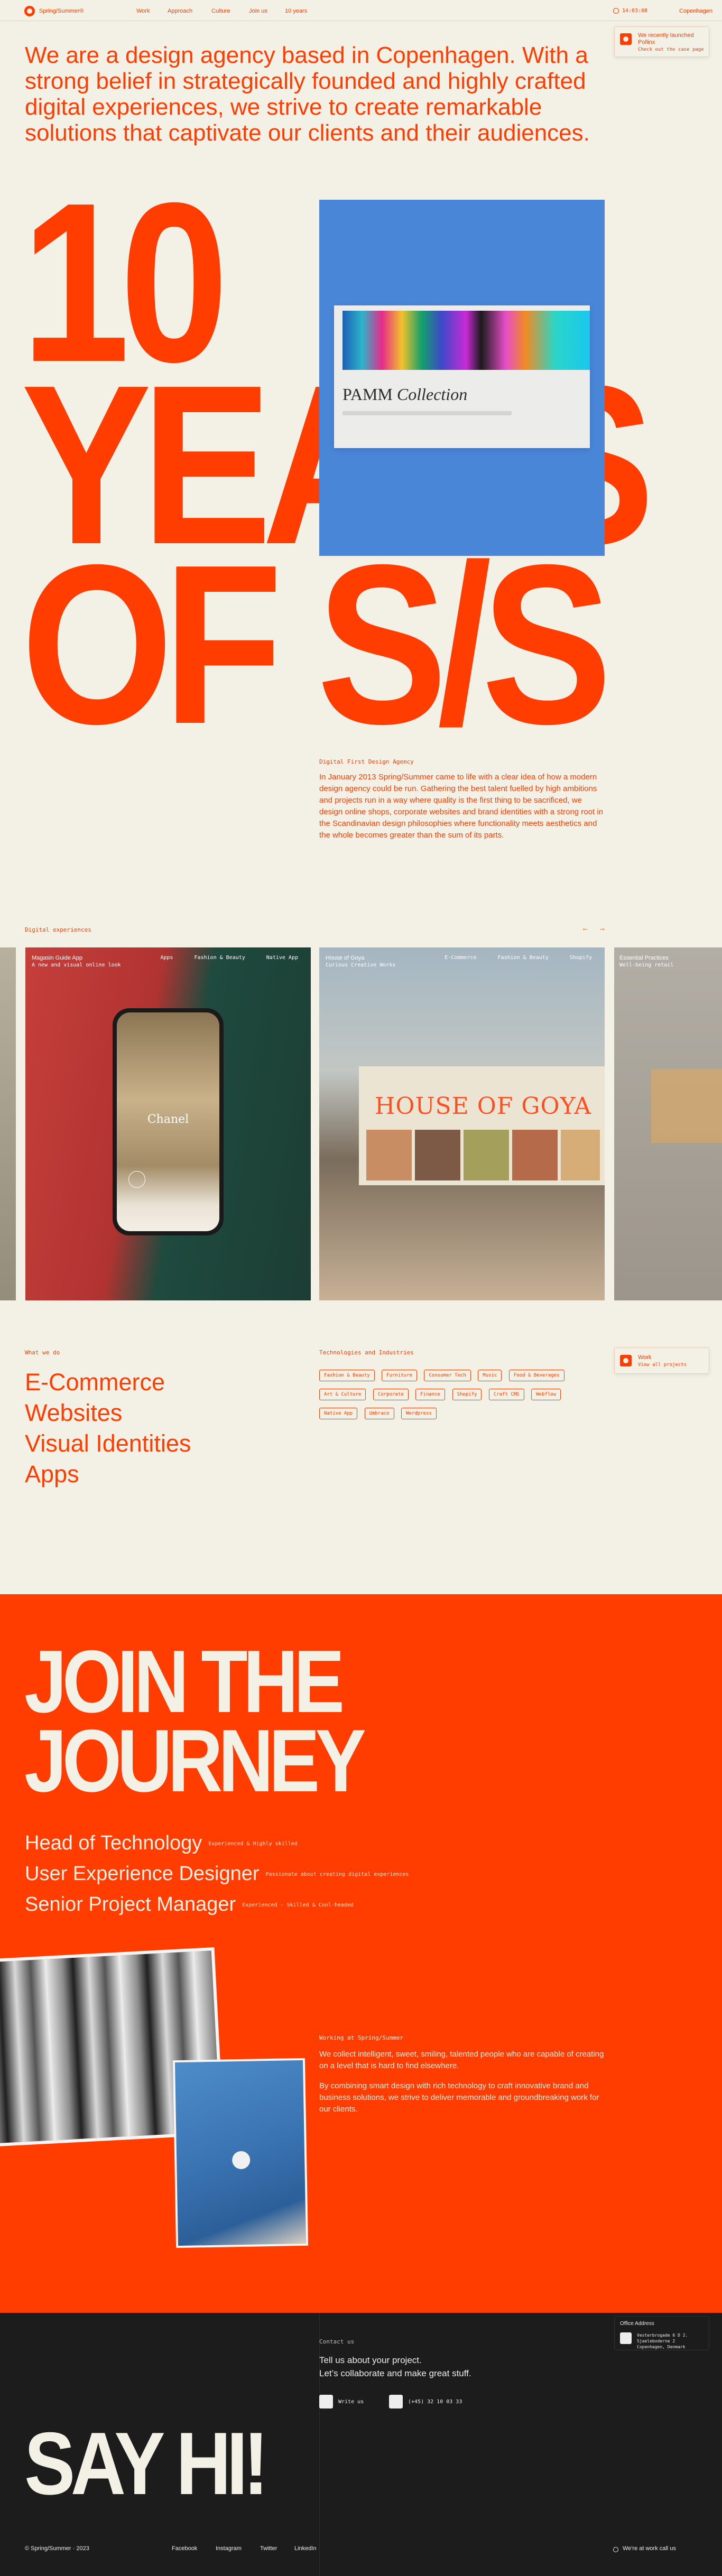  I want to click on pamm-artwork-strip, so click(466, 340).